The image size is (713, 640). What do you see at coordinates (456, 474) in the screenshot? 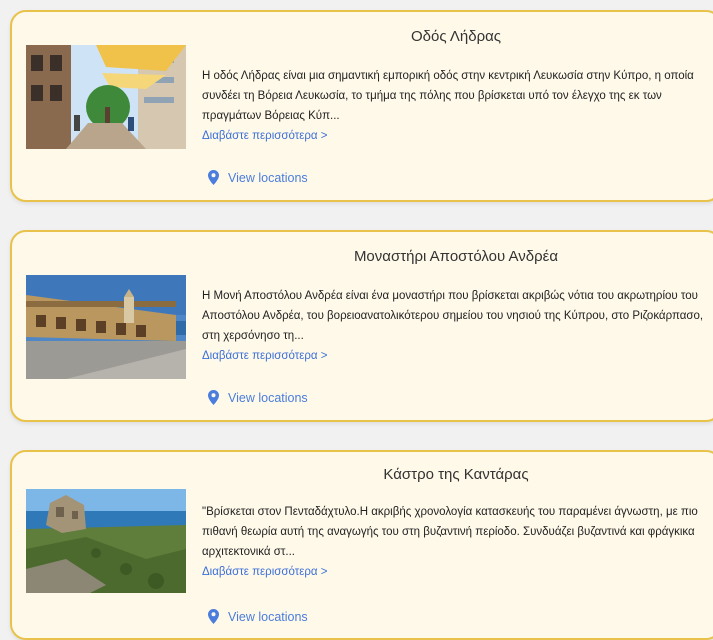
I see `card-title: Κάστρο της Καντάρας` at bounding box center [456, 474].